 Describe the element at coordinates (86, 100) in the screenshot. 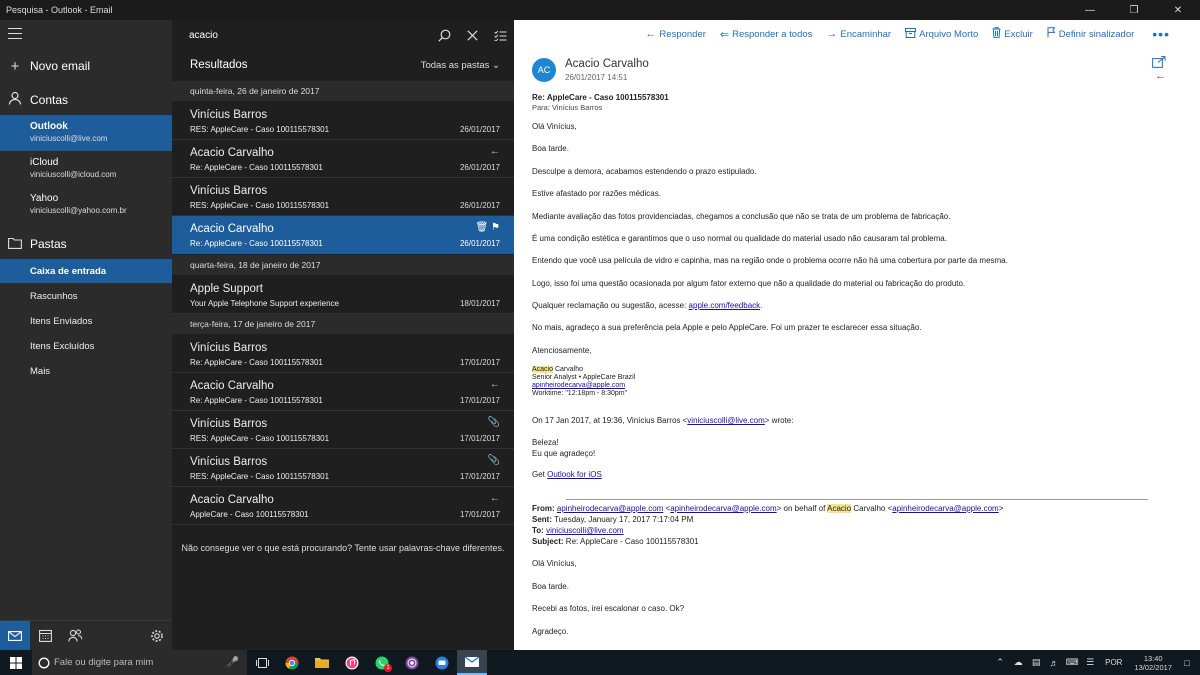

I see `accounts-header: Contas` at that location.